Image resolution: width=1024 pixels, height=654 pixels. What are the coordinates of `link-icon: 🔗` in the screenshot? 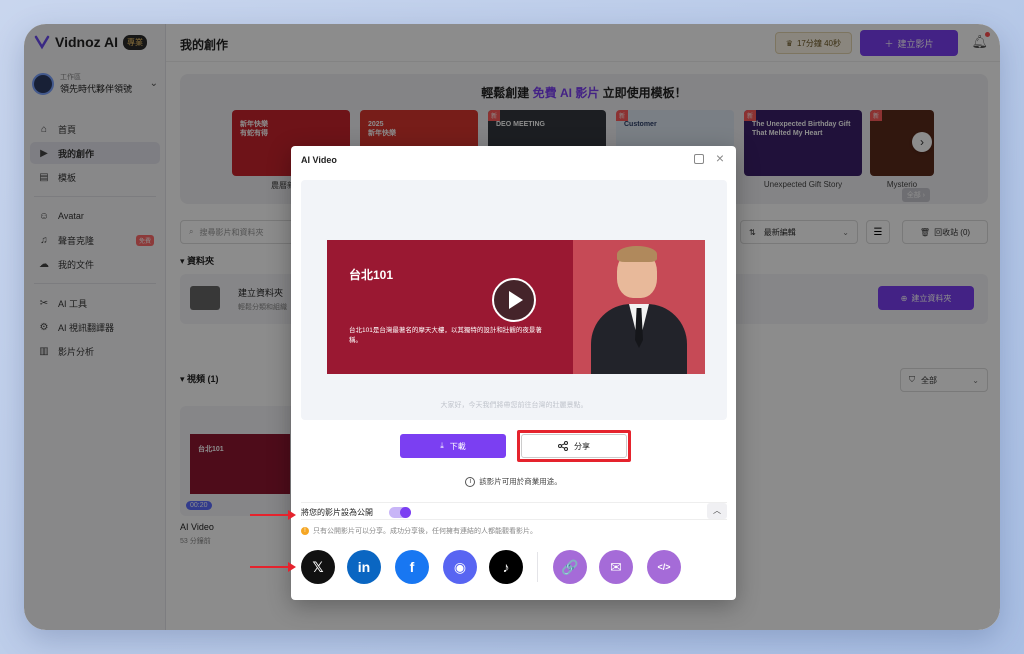 It's located at (570, 567).